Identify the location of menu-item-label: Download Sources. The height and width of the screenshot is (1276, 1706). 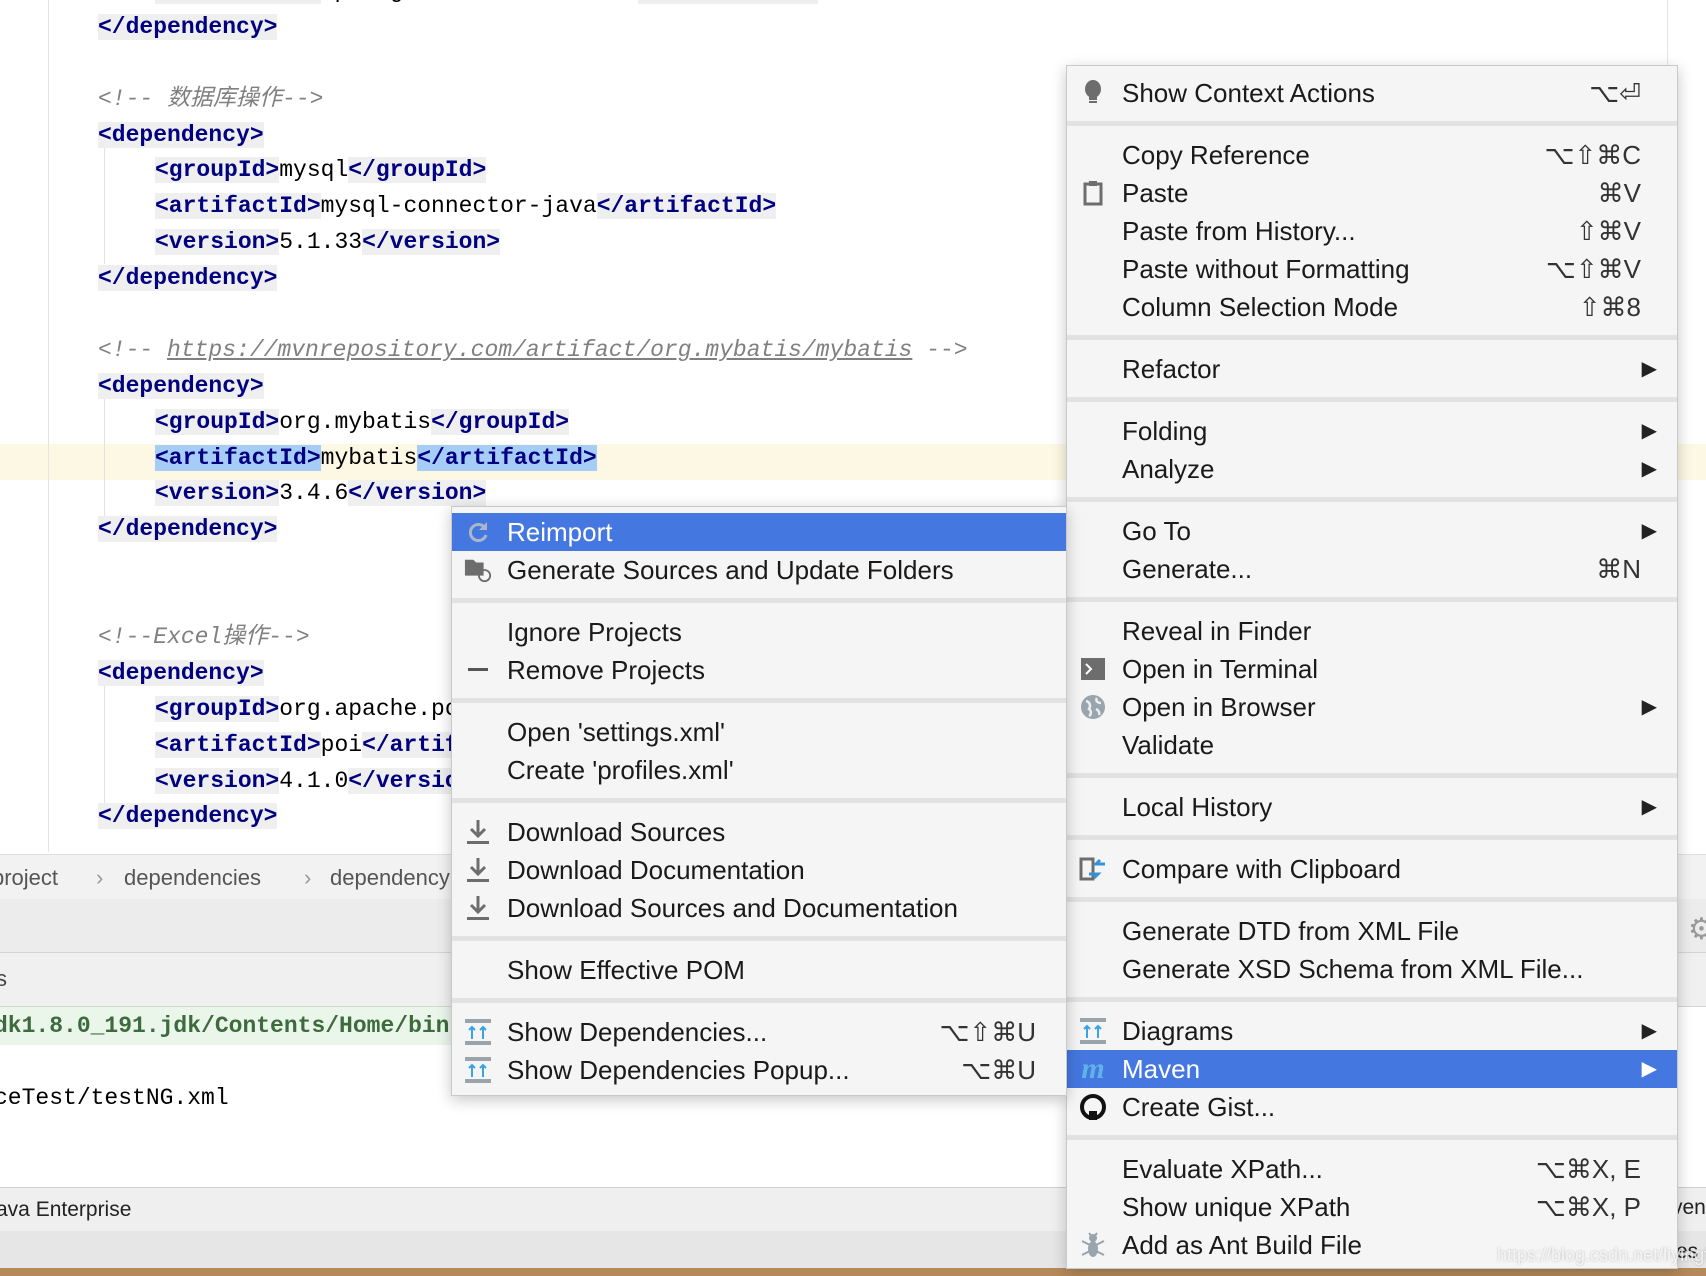
(616, 832).